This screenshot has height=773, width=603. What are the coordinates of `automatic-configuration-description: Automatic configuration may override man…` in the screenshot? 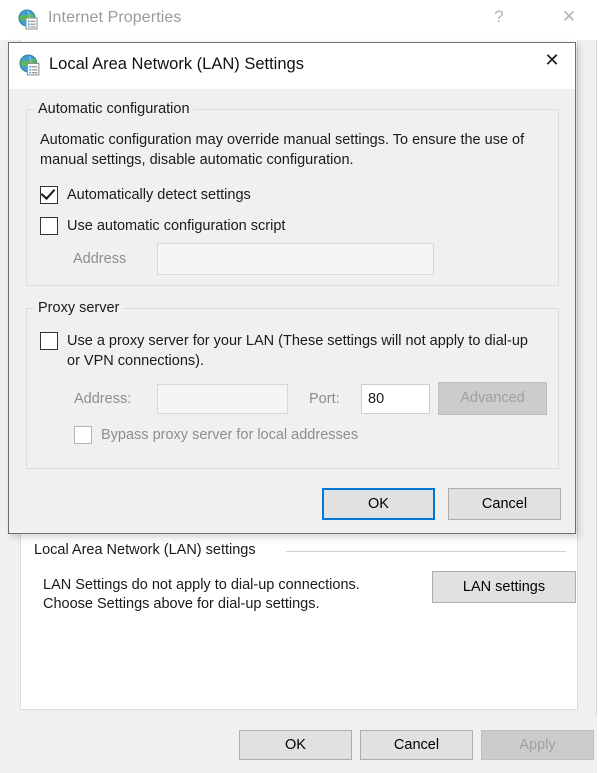 It's located at (282, 150).